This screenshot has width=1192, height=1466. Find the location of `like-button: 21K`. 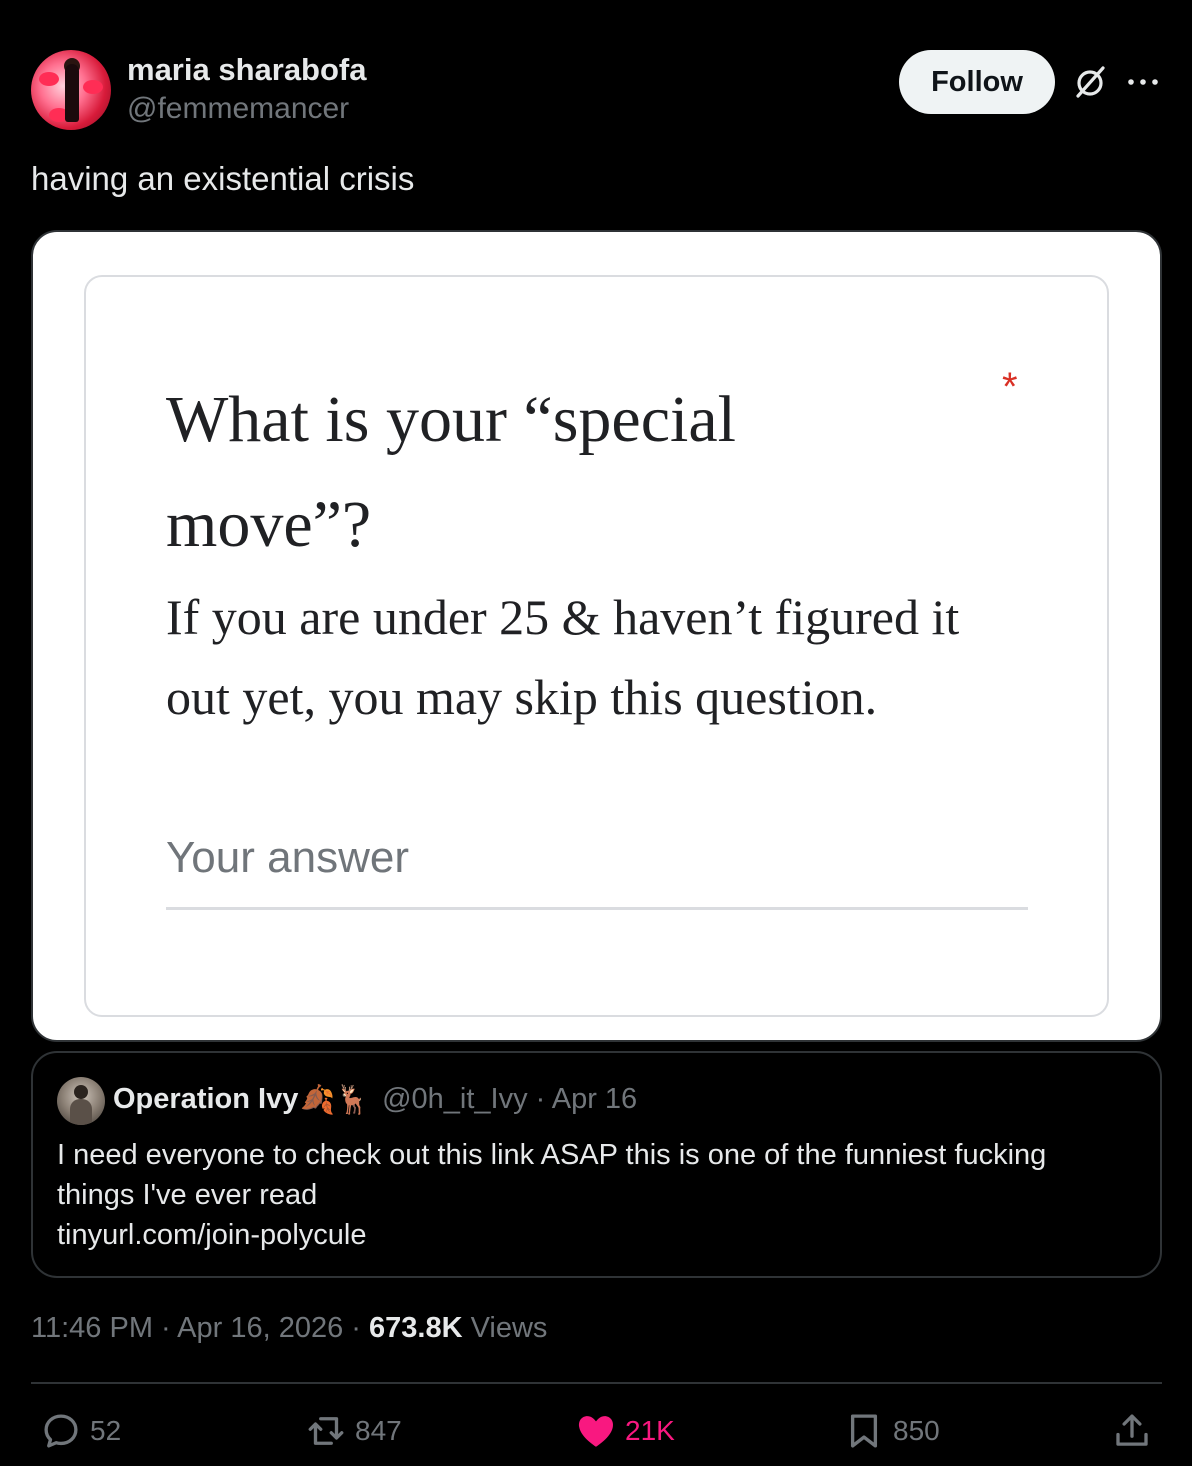

like-button: 21K is located at coordinates (625, 1431).